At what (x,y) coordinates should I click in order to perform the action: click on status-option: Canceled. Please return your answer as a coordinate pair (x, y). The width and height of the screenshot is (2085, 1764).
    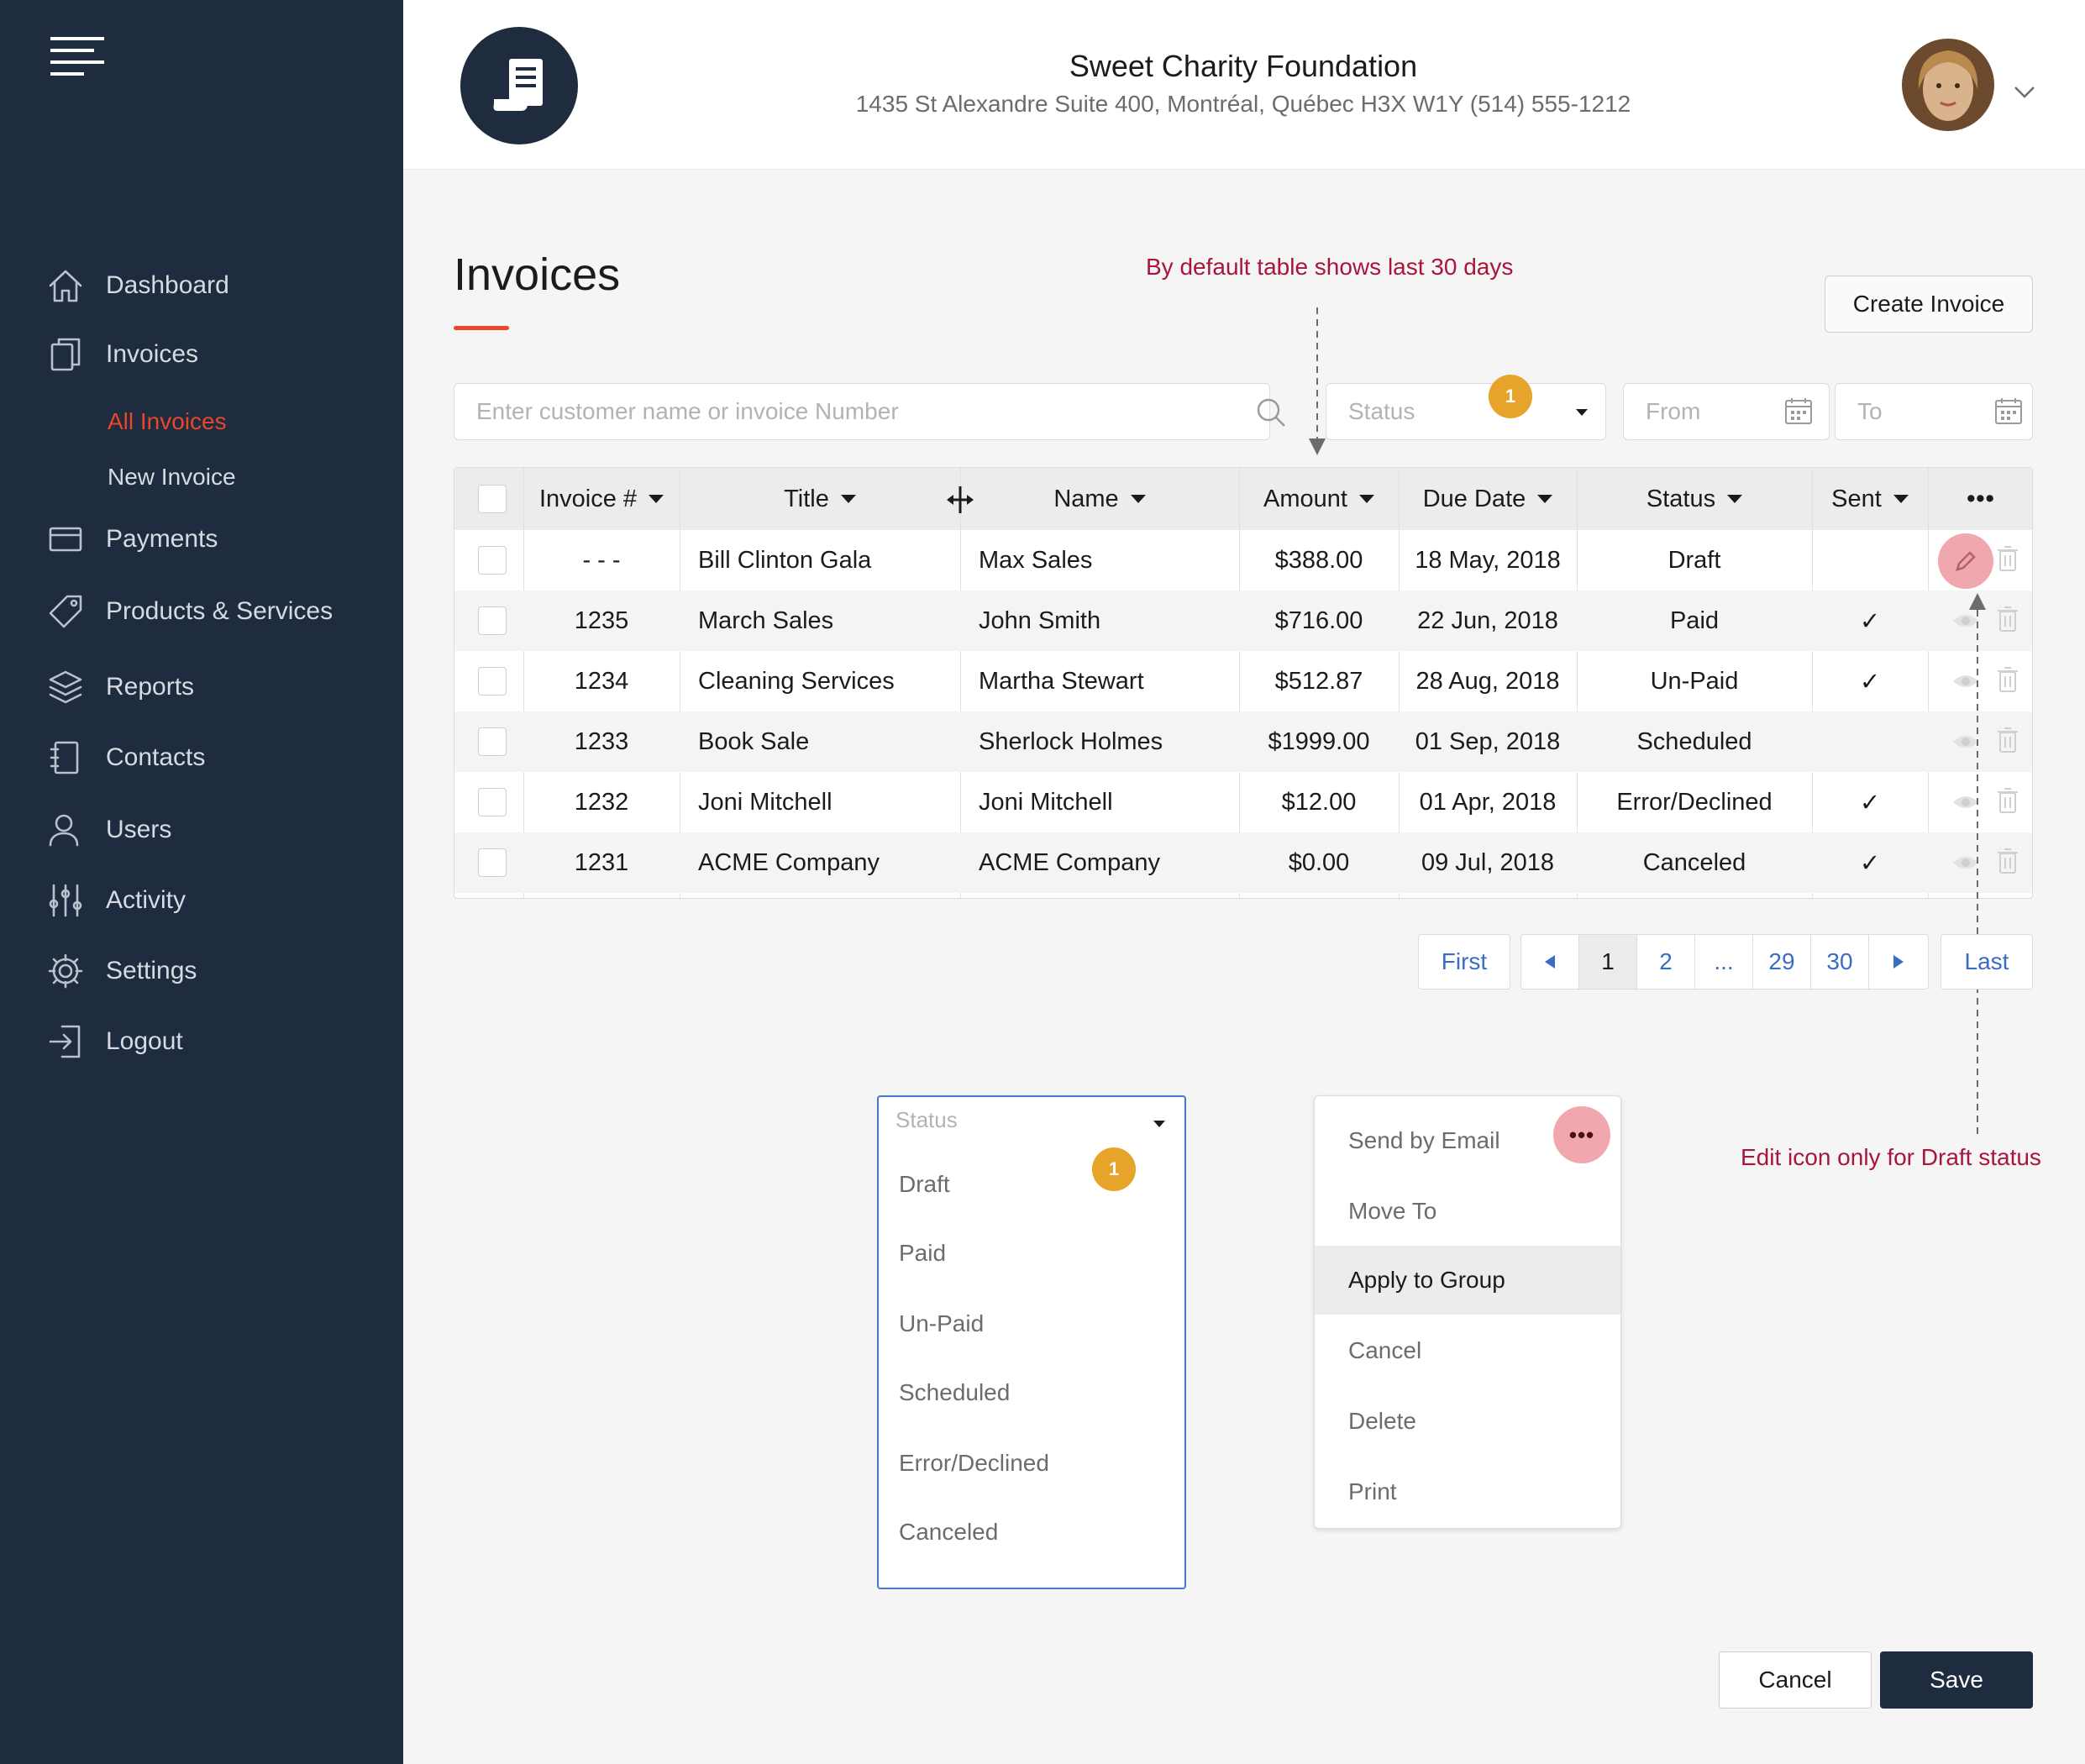
    Looking at the image, I should click on (949, 1532).